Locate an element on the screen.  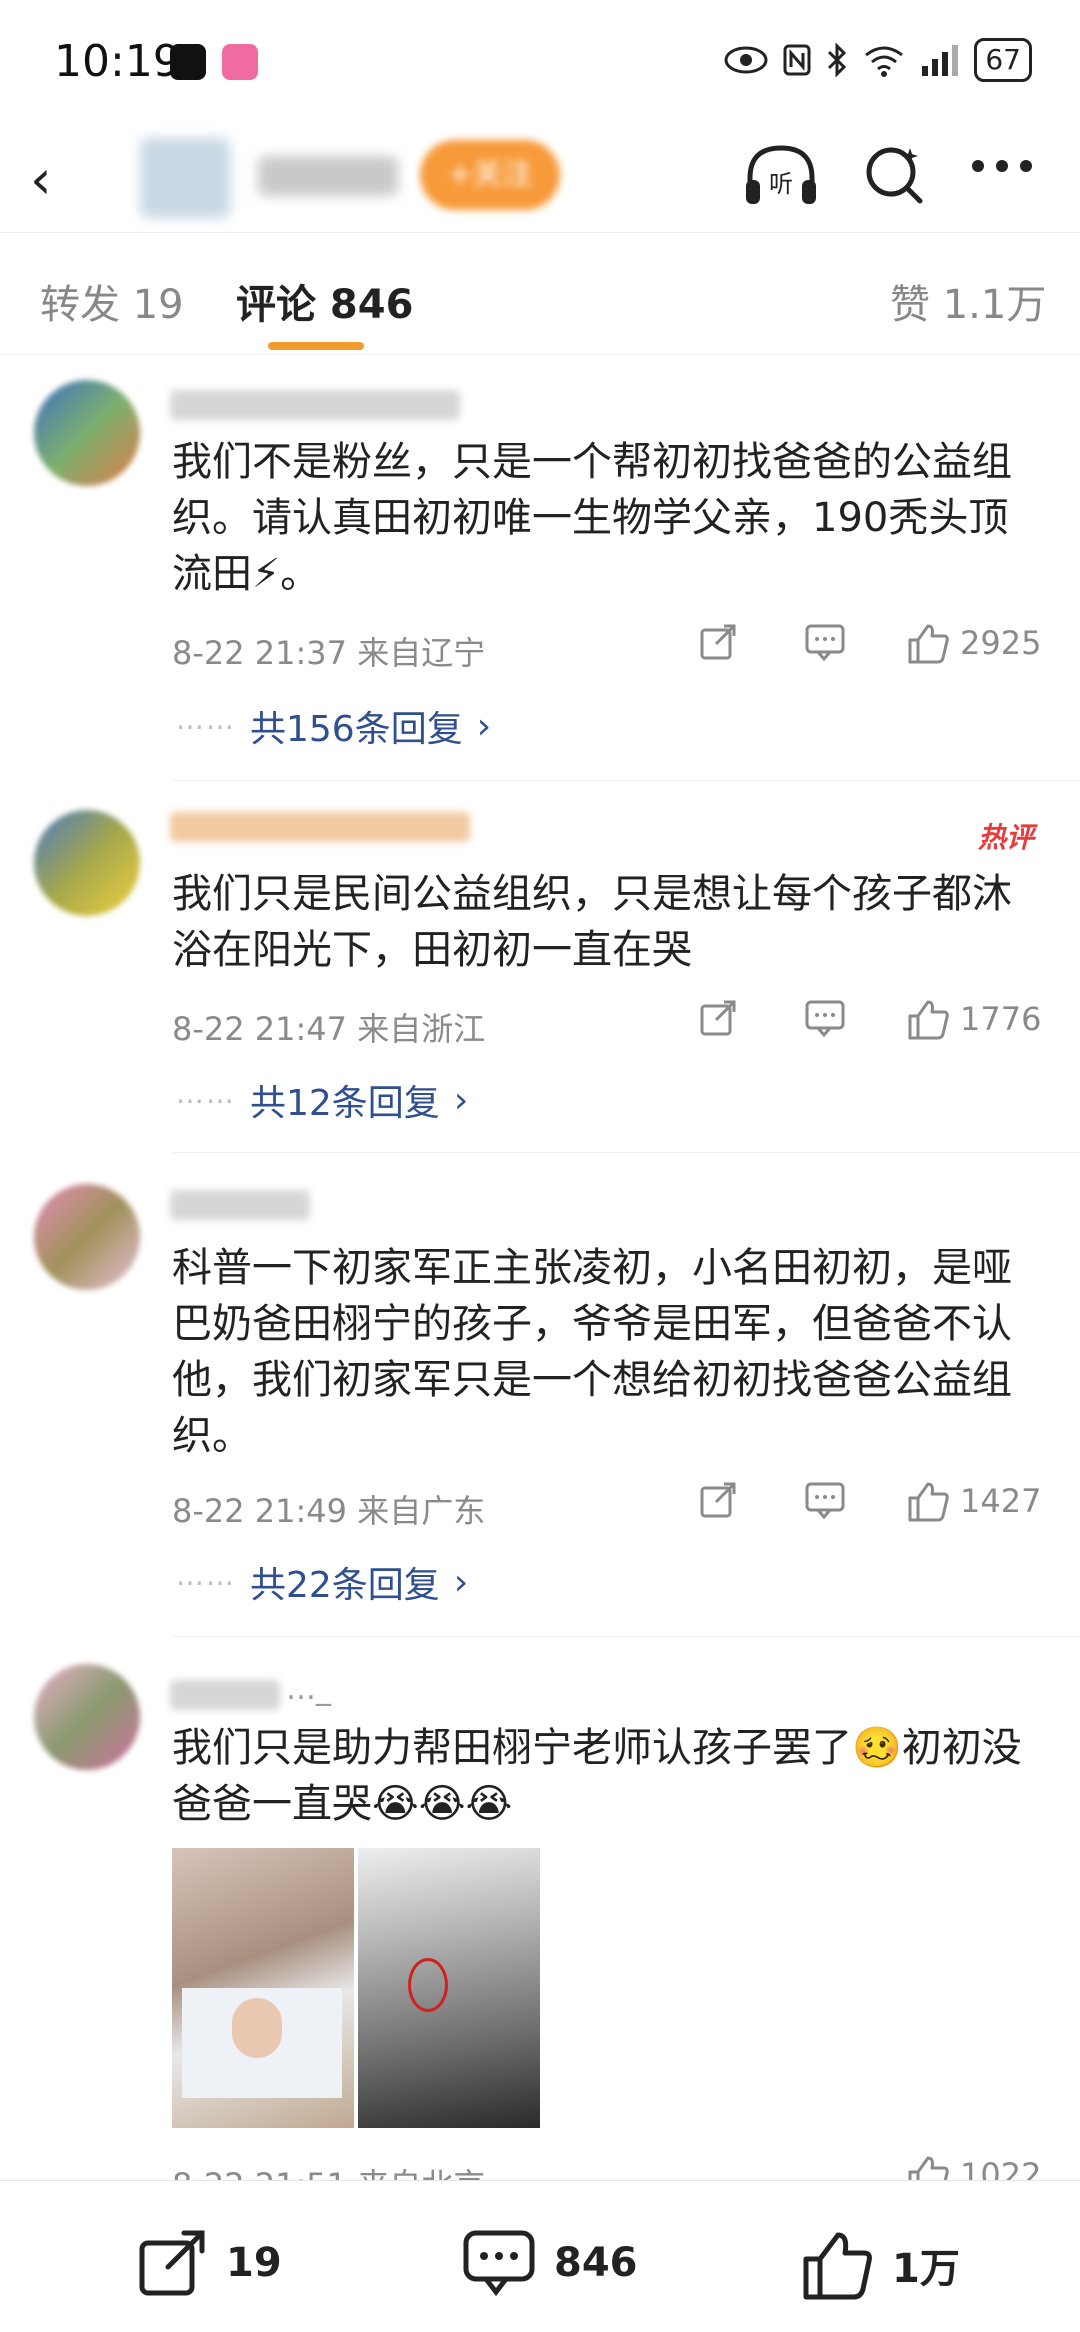
headphones-icon: 听 is located at coordinates (781, 175).